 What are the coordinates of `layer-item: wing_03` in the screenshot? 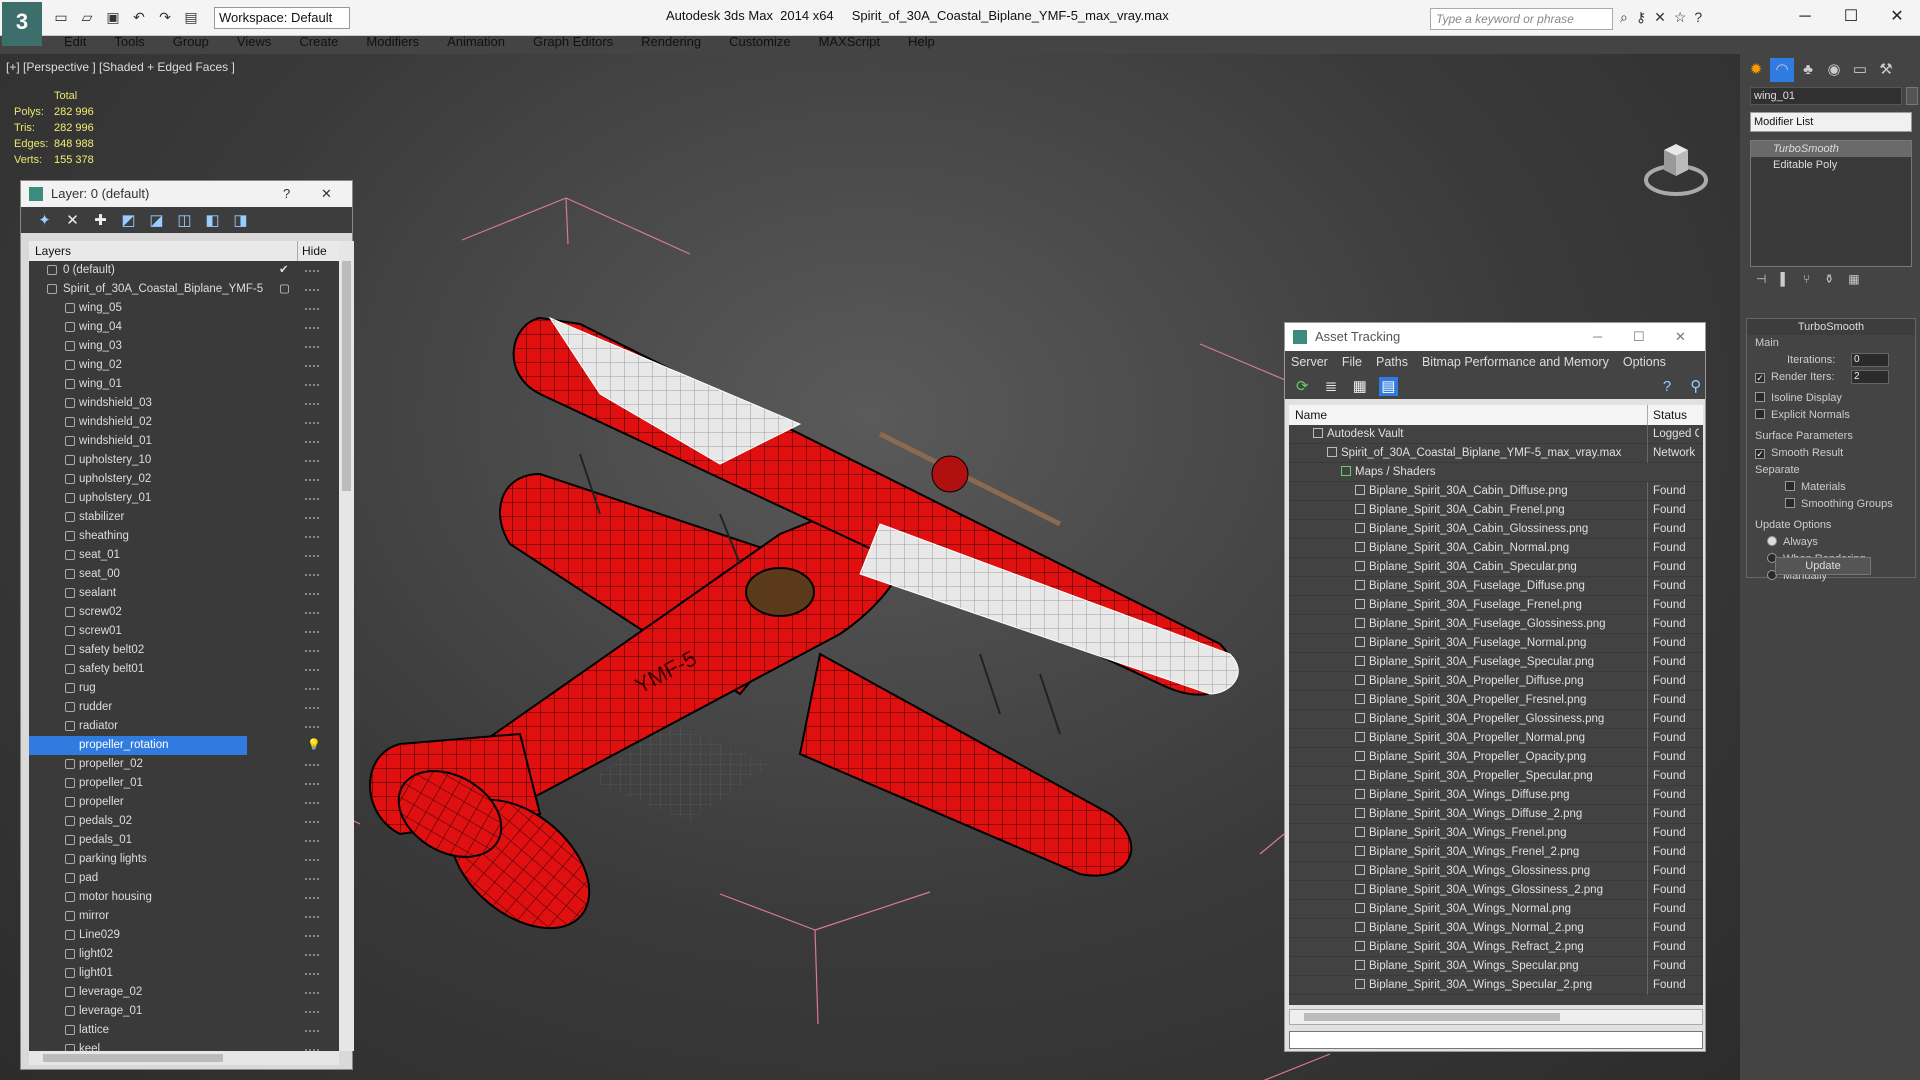 It's located at (184, 346).